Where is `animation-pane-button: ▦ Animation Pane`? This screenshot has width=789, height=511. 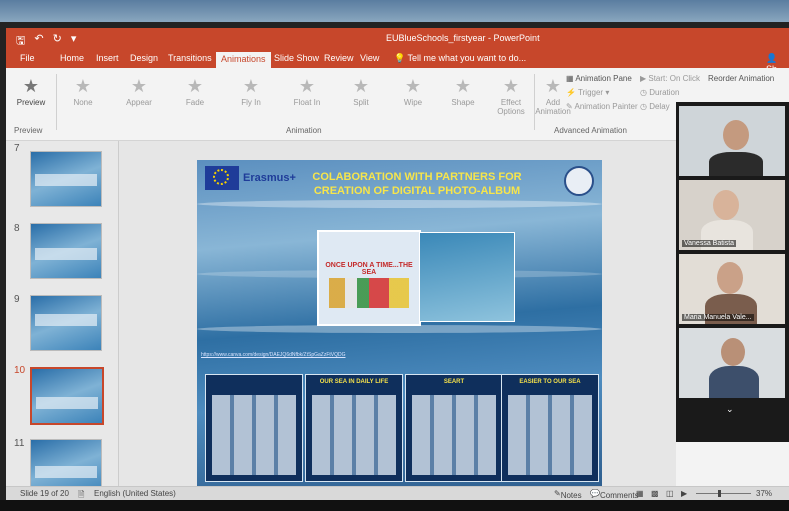
animation-pane-button: ▦ Animation Pane is located at coordinates (599, 78).